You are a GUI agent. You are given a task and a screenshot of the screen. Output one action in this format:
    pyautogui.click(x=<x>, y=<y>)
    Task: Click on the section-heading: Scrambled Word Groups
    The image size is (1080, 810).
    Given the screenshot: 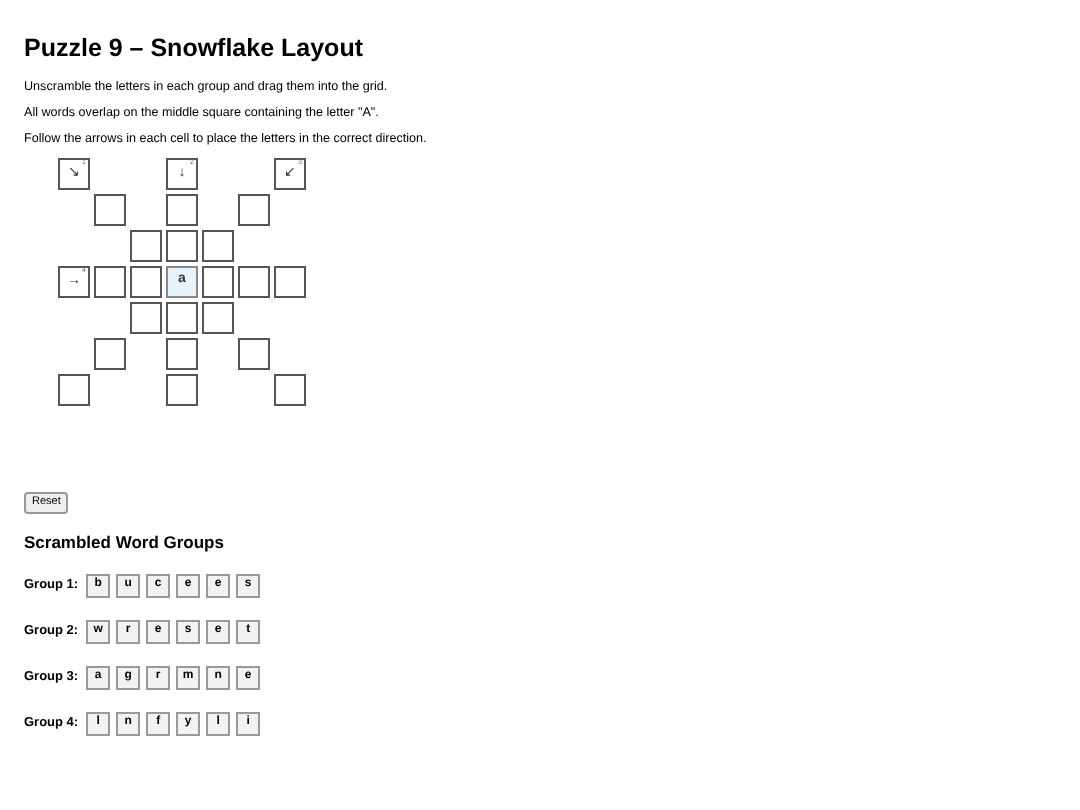 What is the action you would take?
    pyautogui.click(x=125, y=541)
    